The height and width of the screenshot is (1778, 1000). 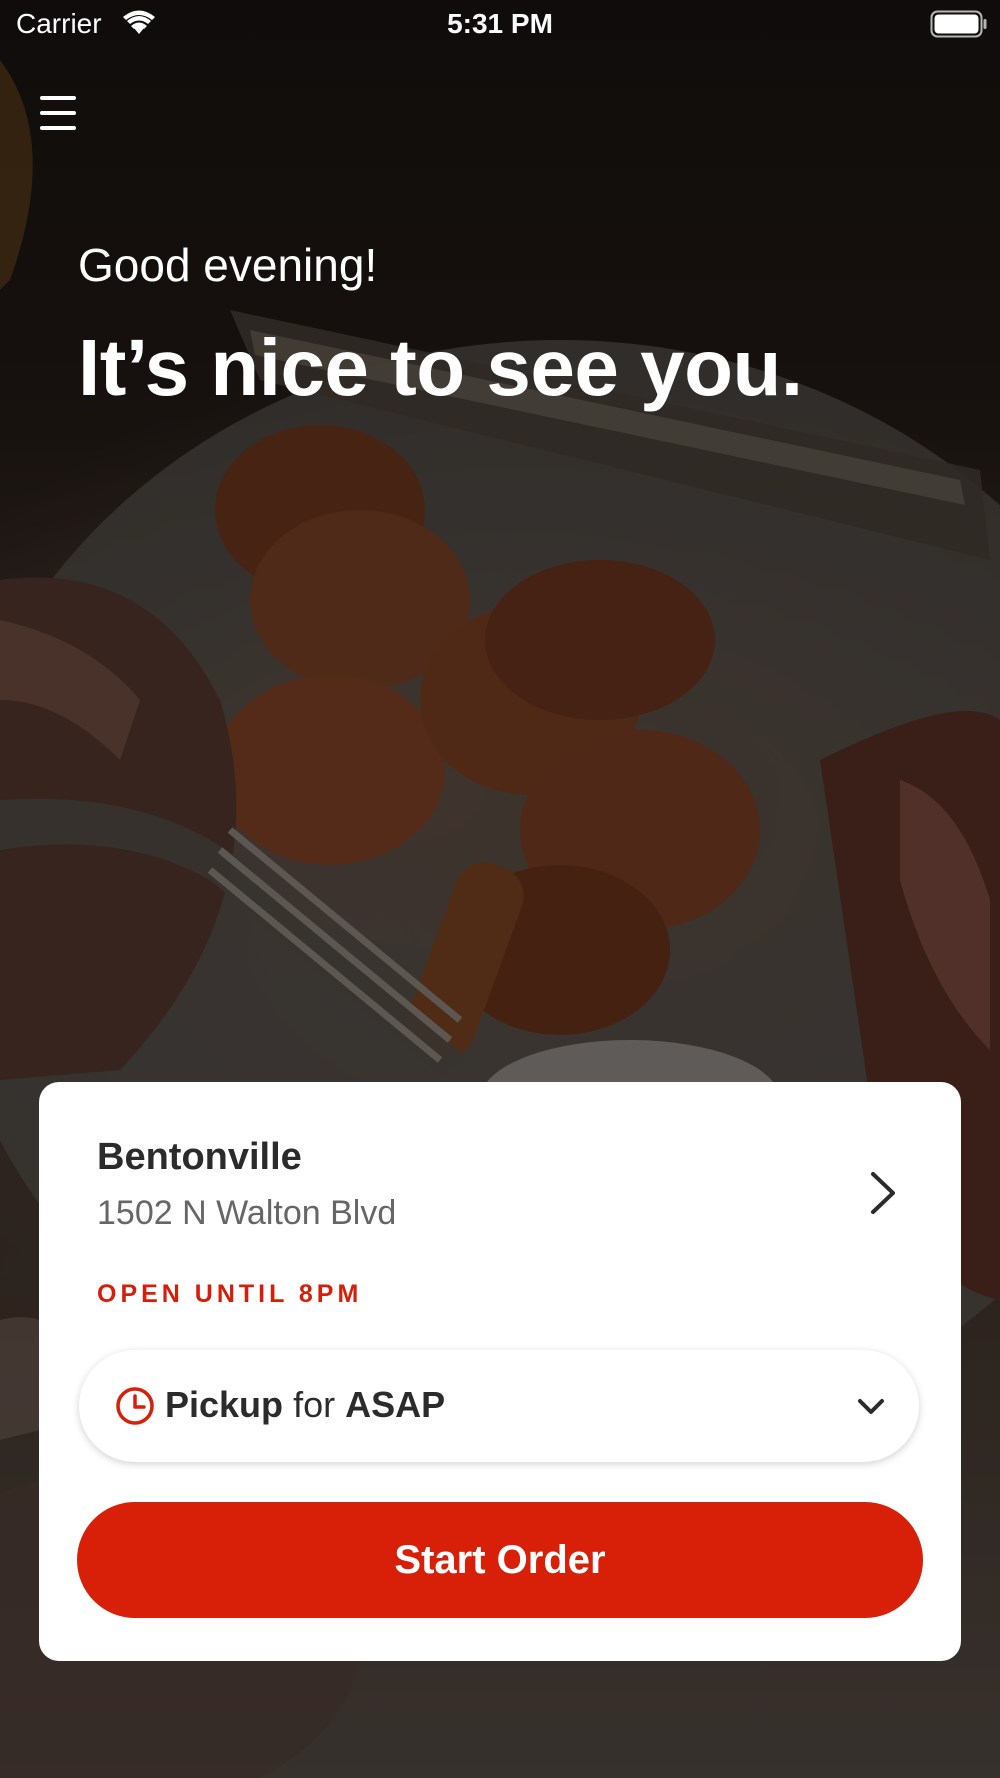 I want to click on open-status-label: OPEN UNTIL 8PM, so click(x=230, y=1294).